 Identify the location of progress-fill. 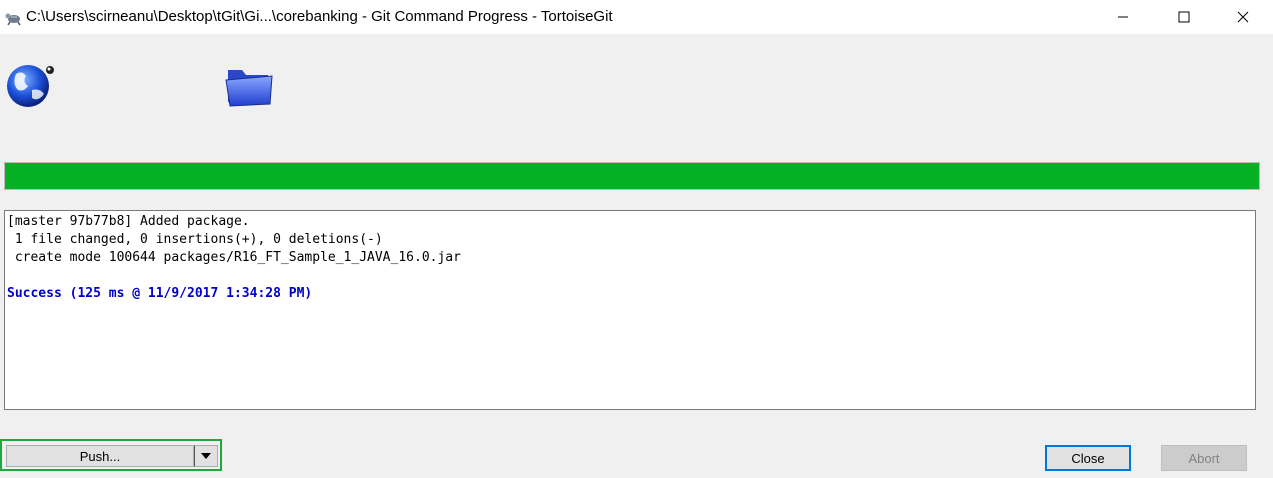
(632, 176).